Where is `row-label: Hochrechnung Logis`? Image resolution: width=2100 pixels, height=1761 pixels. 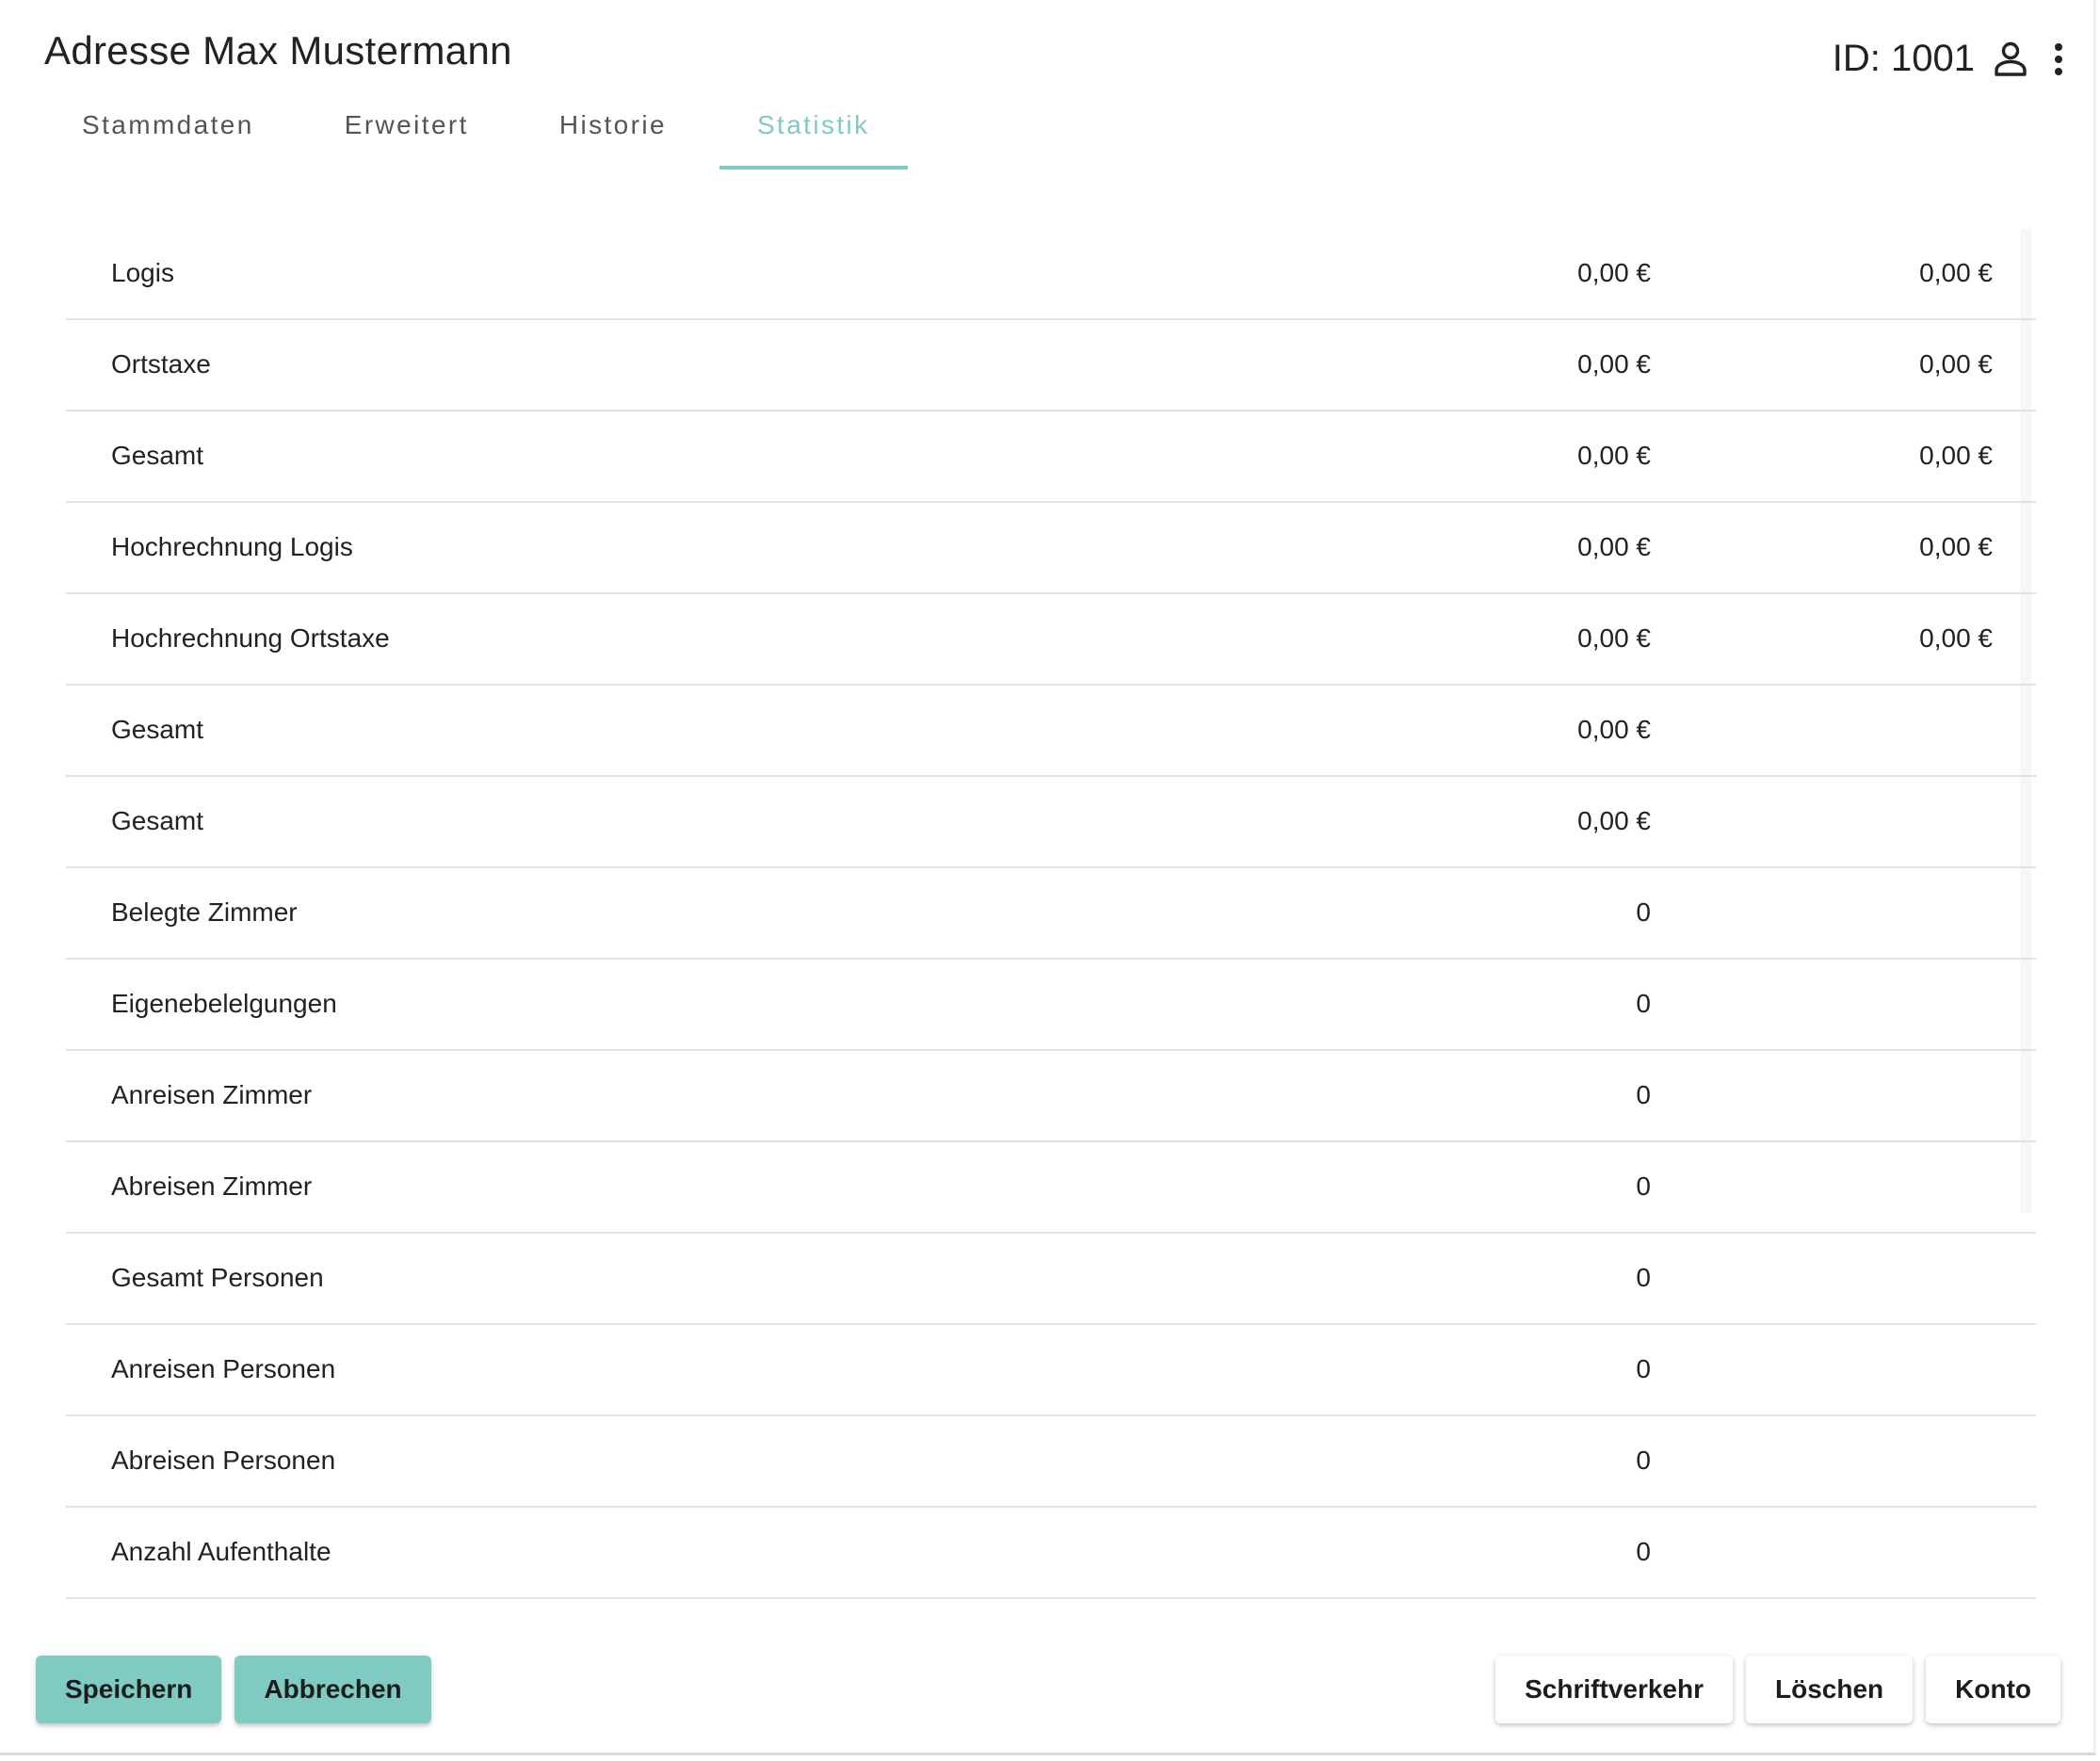 row-label: Hochrechnung Logis is located at coordinates (232, 546).